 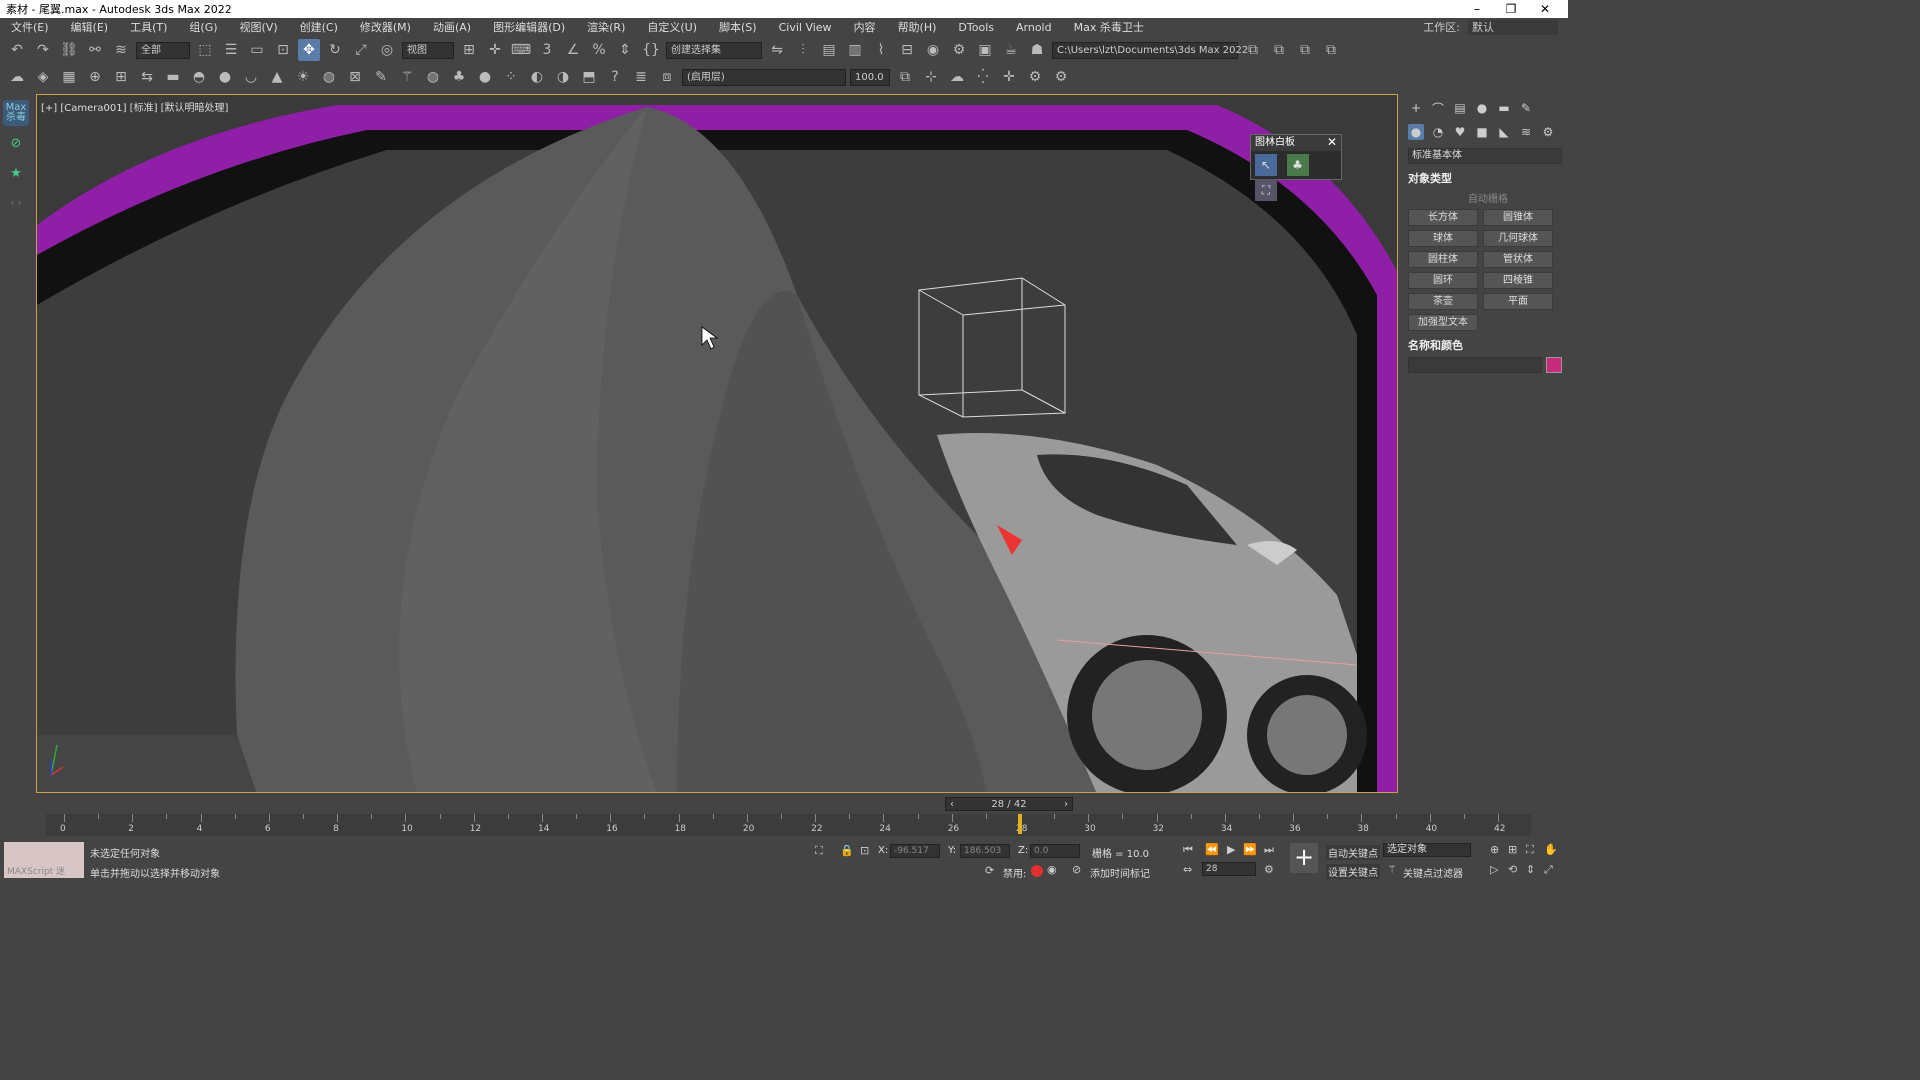 What do you see at coordinates (16, 203) in the screenshot?
I see `collapse-arrows-icon: ‹ ›` at bounding box center [16, 203].